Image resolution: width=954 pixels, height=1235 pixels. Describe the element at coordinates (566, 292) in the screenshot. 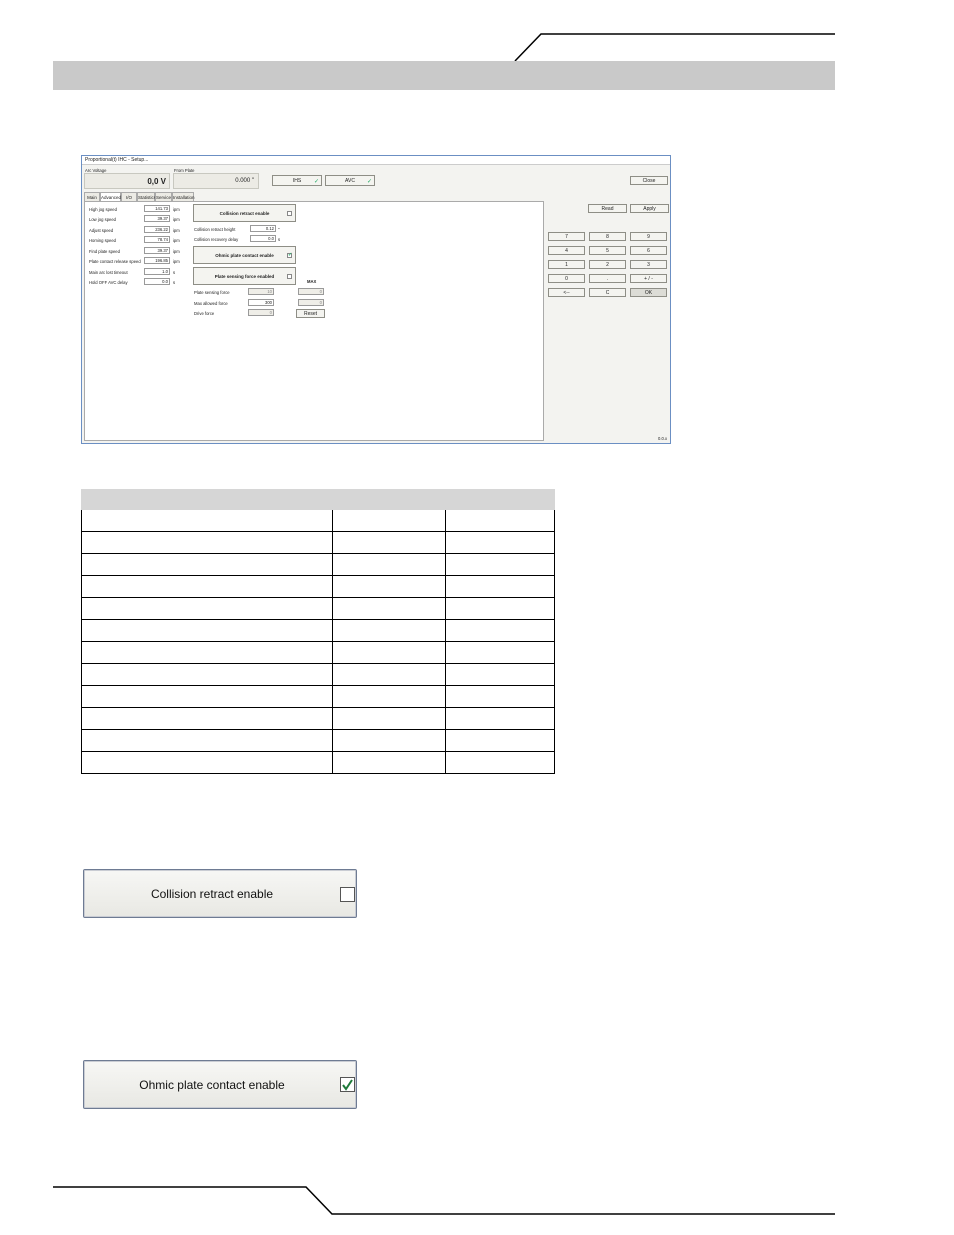

I see `keypad-key: <--` at that location.